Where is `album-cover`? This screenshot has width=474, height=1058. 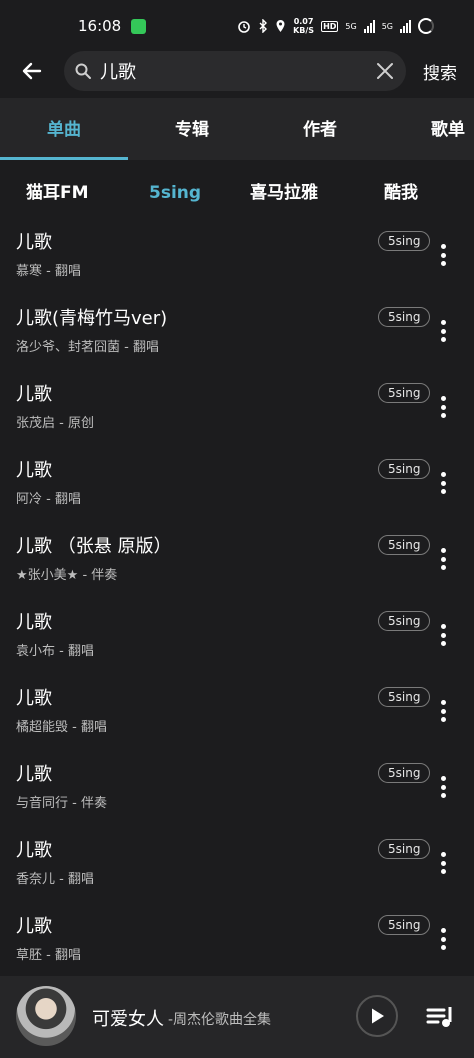 album-cover is located at coordinates (46, 1016).